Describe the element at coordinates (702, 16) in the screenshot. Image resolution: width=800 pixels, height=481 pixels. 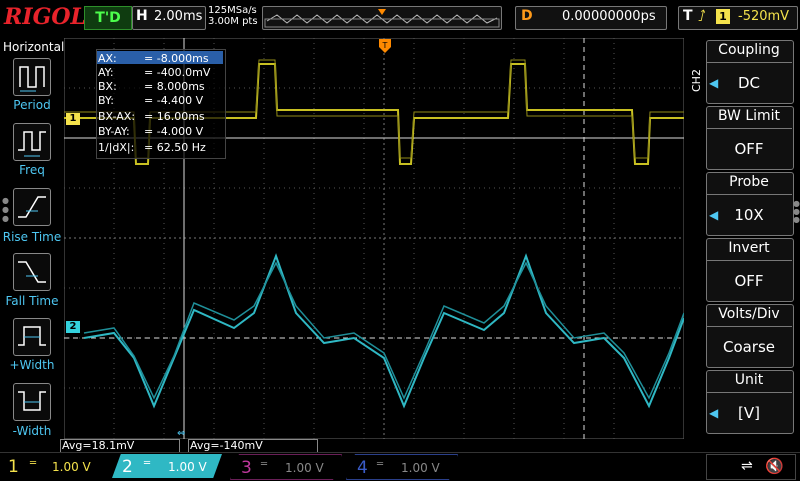
I see `rising-edge-icon: ⭜` at that location.